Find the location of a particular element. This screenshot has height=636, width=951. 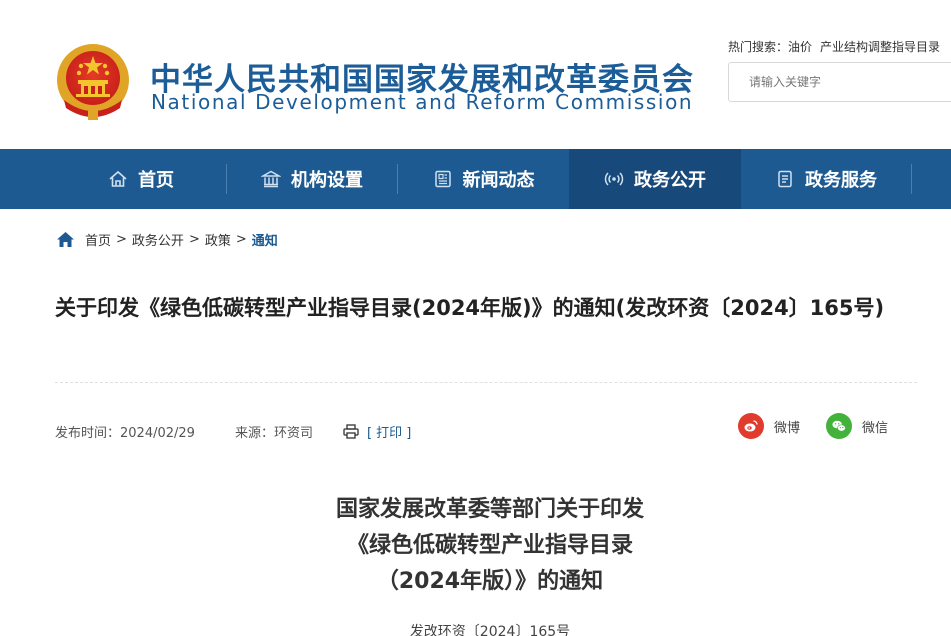

breadcrumb-link: 政策 is located at coordinates (218, 239).